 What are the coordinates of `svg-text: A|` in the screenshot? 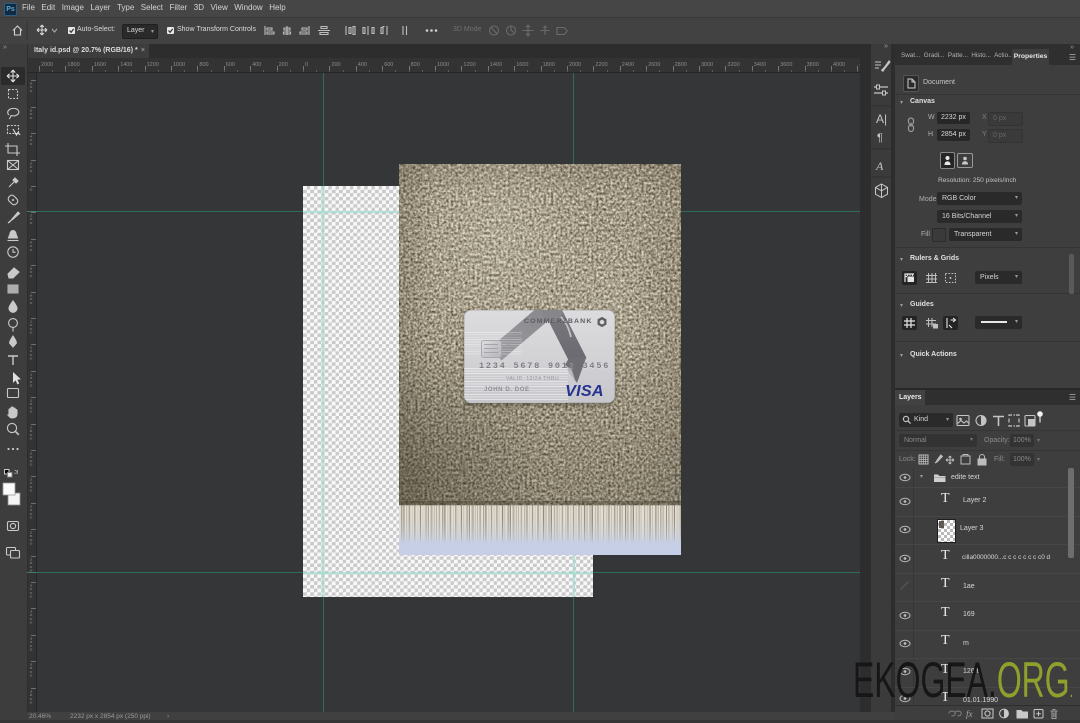 It's located at (881, 119).